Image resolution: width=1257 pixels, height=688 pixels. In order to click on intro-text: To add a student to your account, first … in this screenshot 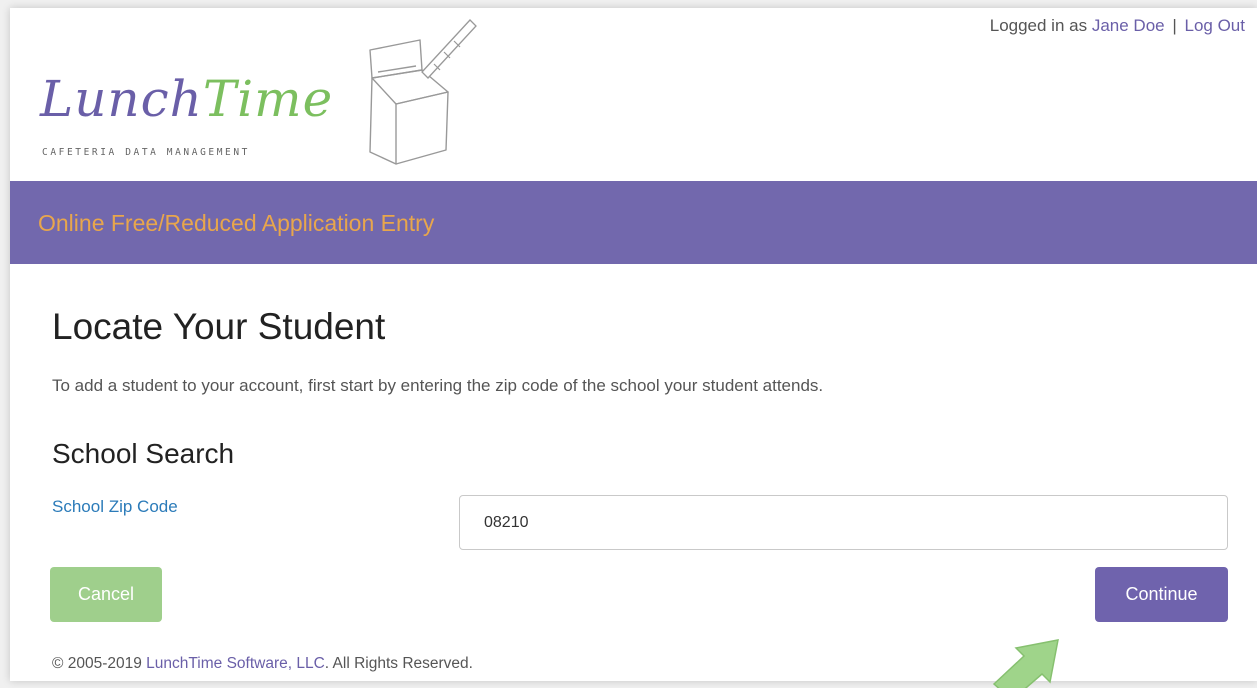, I will do `click(438, 385)`.